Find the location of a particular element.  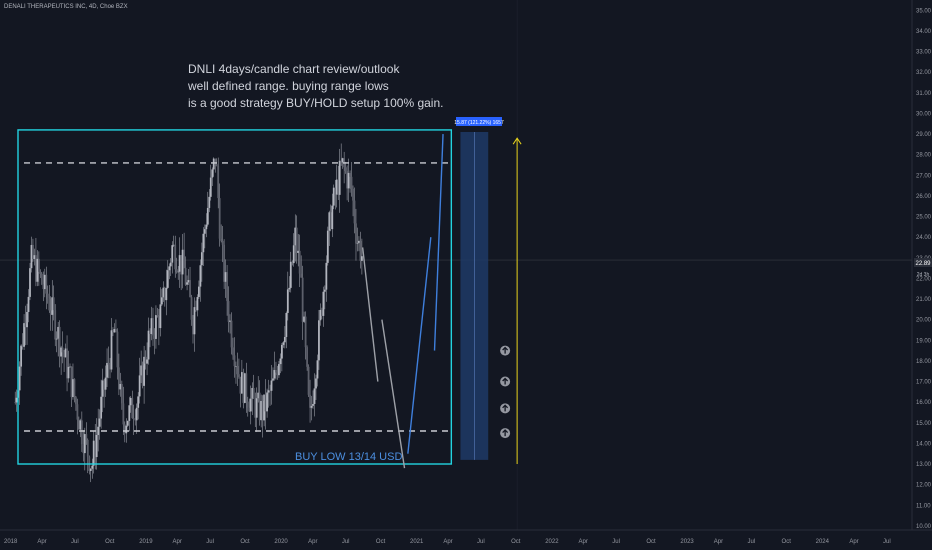

price-tick-label: 34.00 is located at coordinates (924, 32).